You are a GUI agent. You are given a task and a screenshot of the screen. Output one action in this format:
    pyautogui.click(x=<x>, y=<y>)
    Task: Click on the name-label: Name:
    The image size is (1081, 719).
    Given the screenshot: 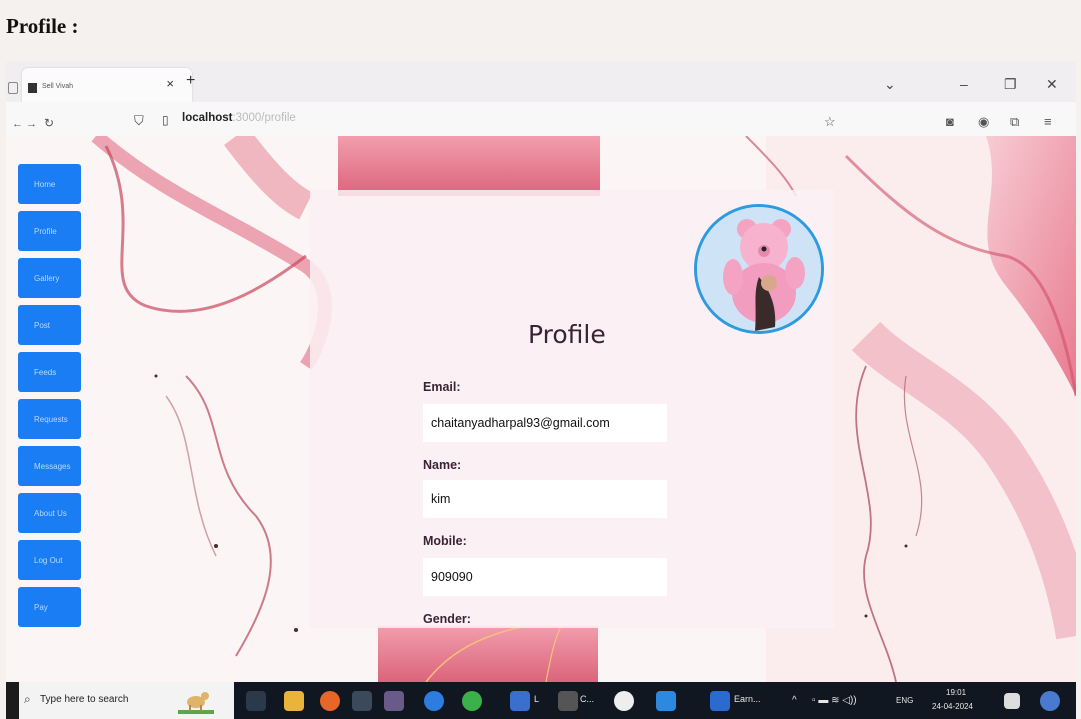 What is the action you would take?
    pyautogui.click(x=442, y=465)
    